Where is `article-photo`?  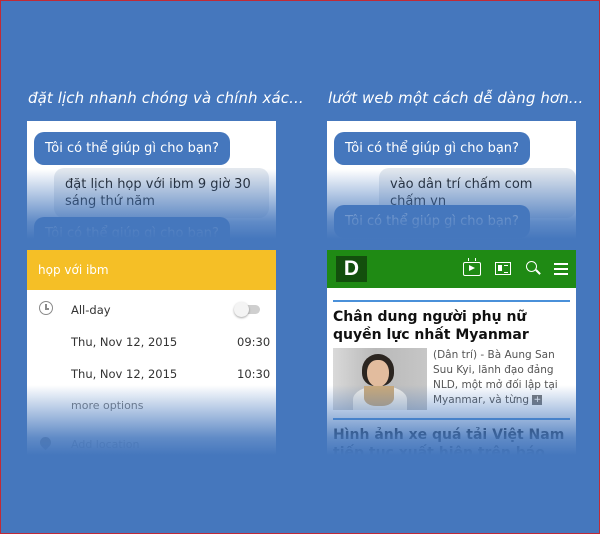
article-photo is located at coordinates (380, 379).